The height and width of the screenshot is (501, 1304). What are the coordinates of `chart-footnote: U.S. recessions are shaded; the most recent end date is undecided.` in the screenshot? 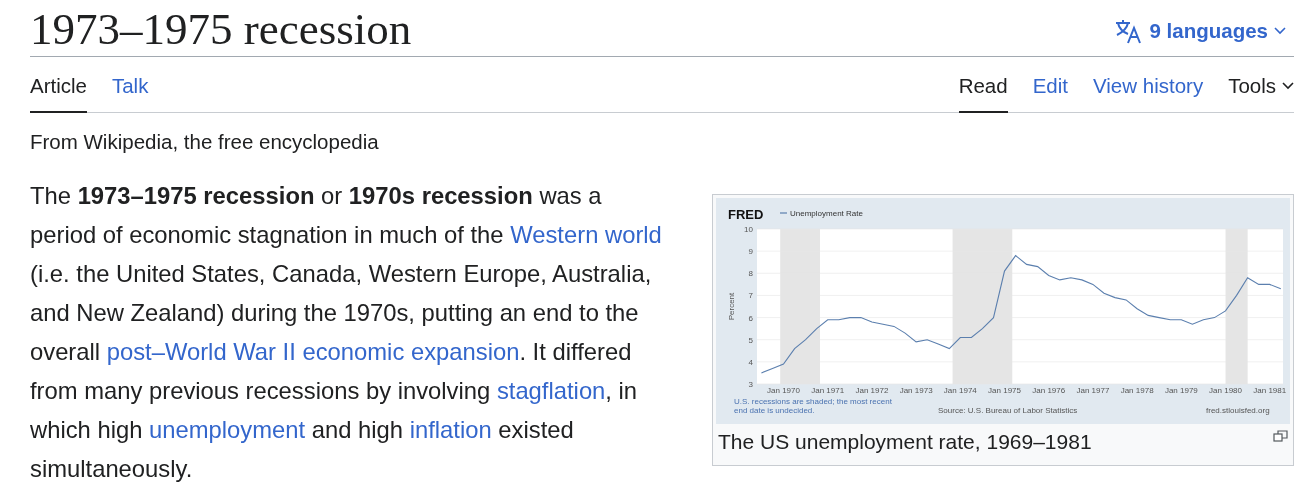 It's located at (813, 406).